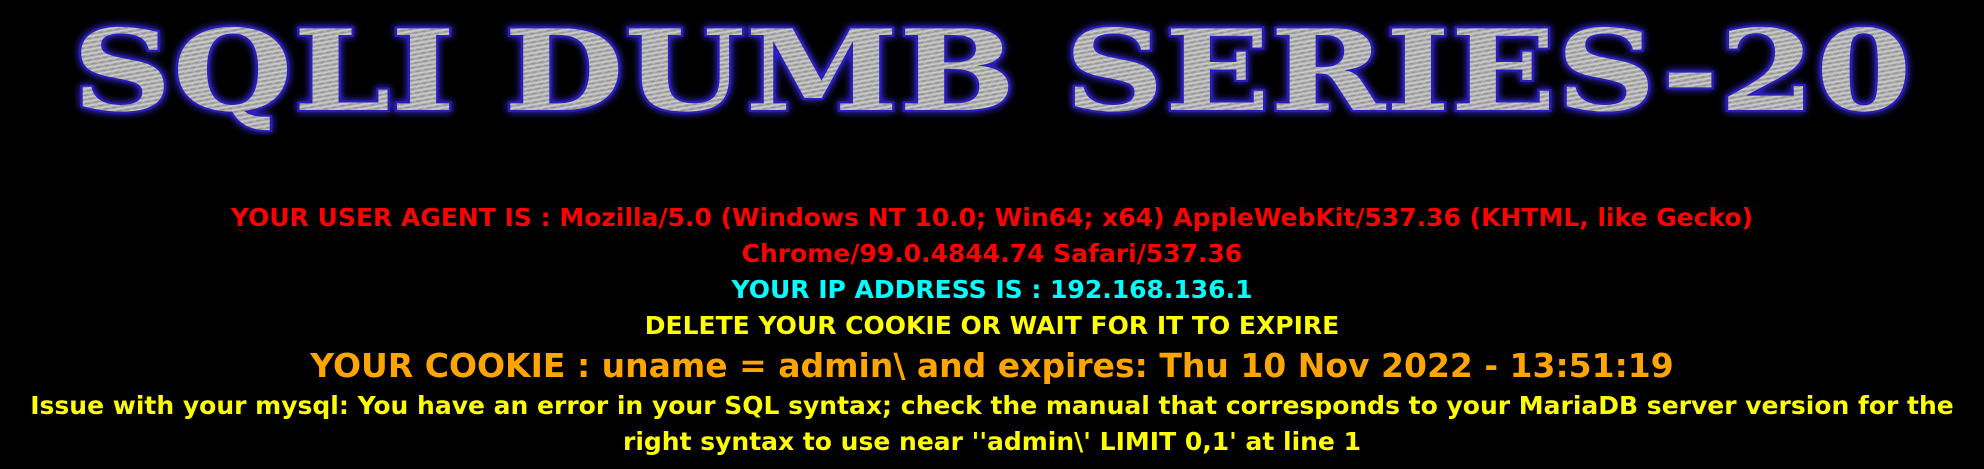 This screenshot has width=1984, height=469. Describe the element at coordinates (992, 289) in the screenshot. I see `ip-address-text: YOUR IP ADDRESS IS : 192.168.136.1` at that location.